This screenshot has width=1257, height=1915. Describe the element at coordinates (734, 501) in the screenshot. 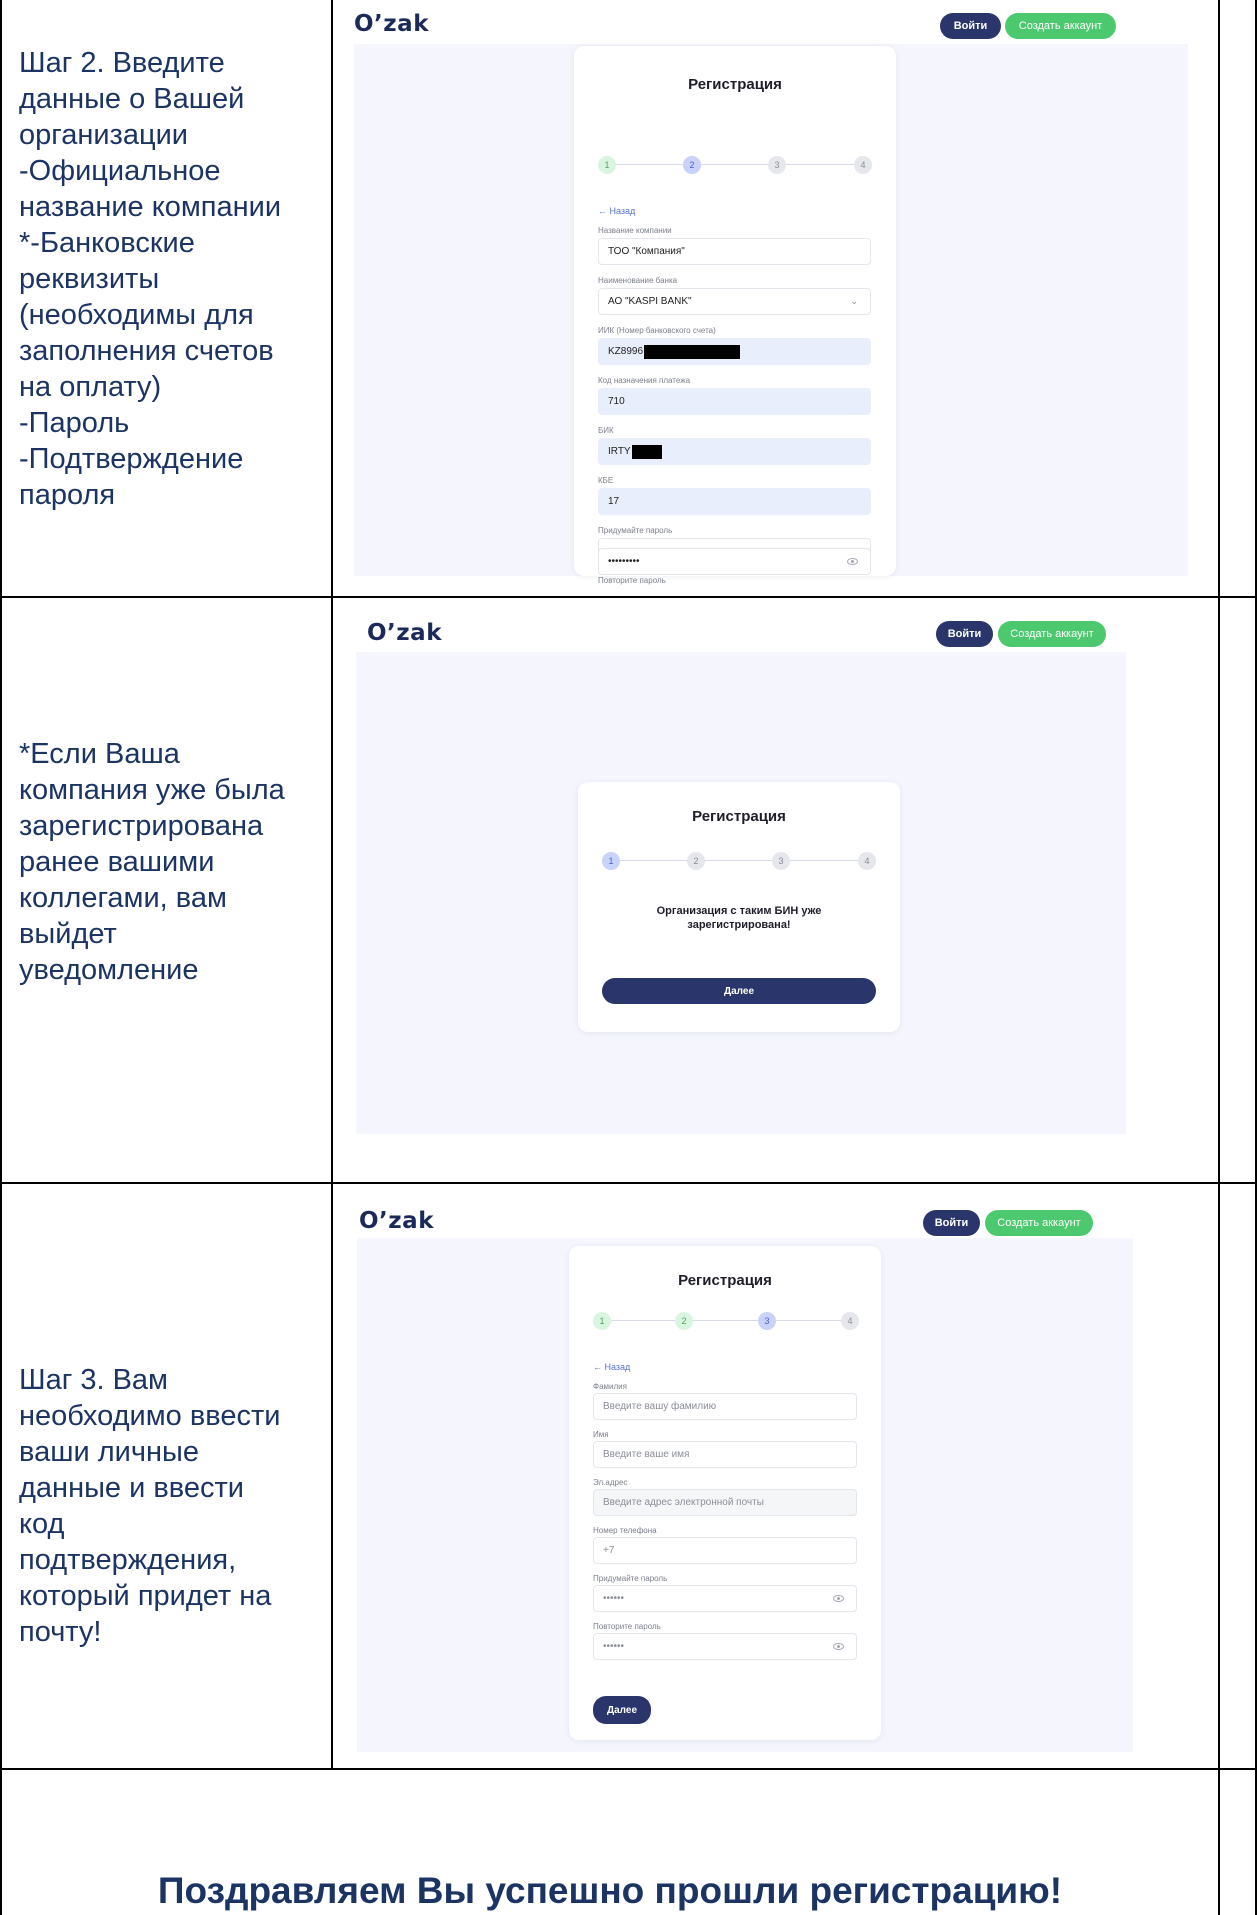

I see `kbe-input: 17` at that location.